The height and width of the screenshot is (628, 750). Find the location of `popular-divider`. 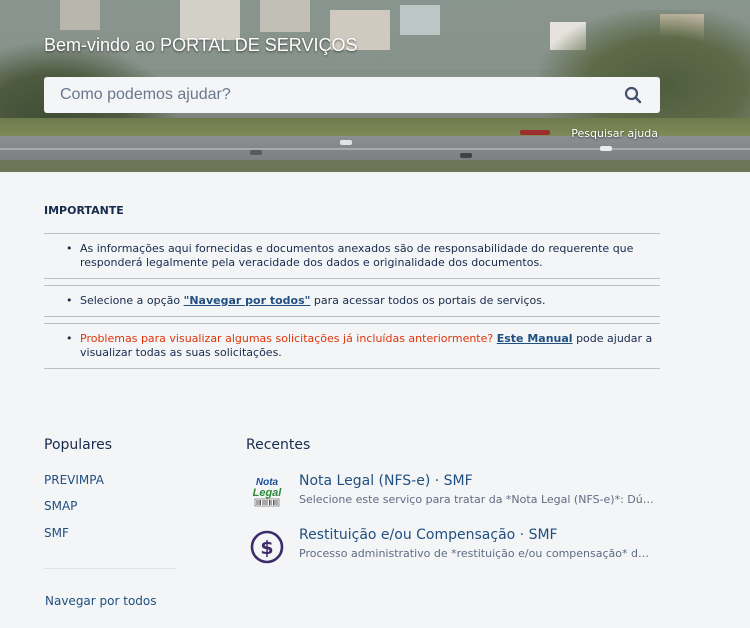

popular-divider is located at coordinates (110, 568).